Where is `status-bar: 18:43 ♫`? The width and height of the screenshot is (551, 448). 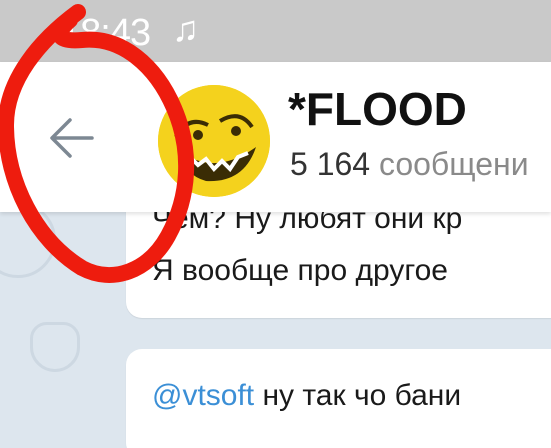 status-bar: 18:43 ♫ is located at coordinates (275, 31).